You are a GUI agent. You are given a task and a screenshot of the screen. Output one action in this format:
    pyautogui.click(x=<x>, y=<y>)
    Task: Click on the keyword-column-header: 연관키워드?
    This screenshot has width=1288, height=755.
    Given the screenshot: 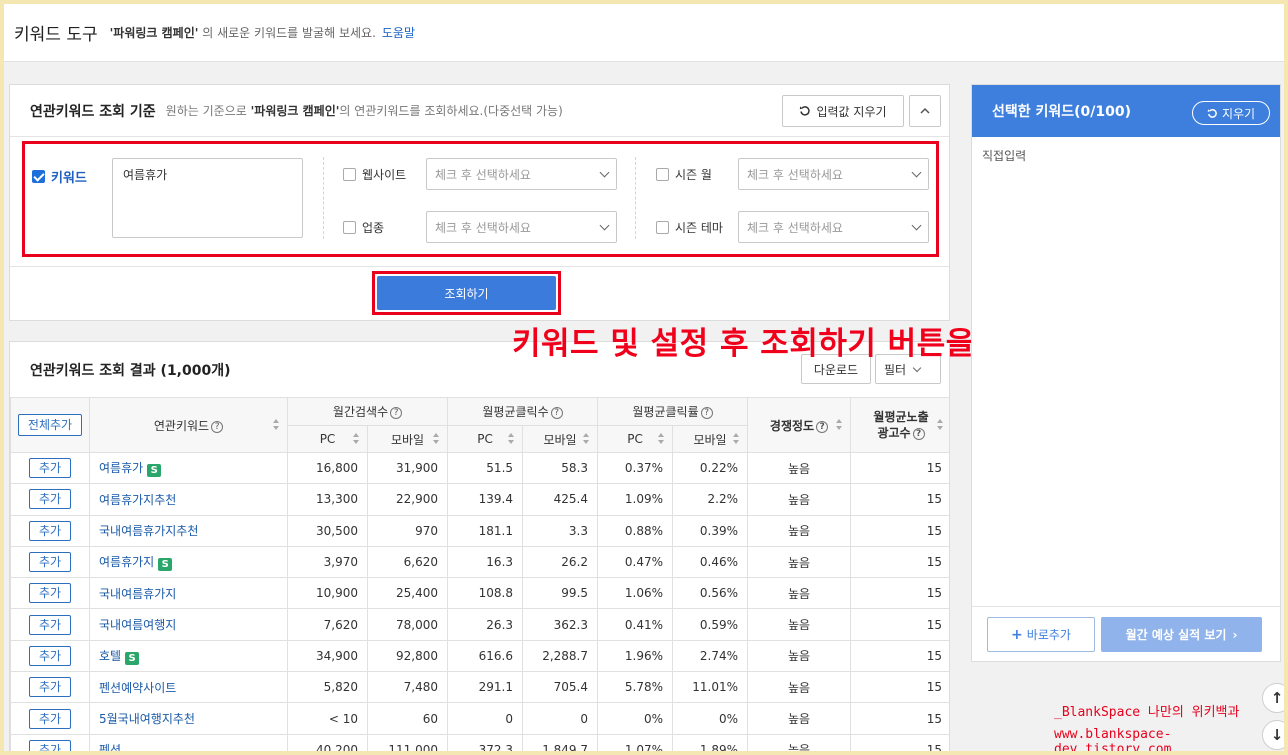 What is the action you would take?
    pyautogui.click(x=188, y=425)
    